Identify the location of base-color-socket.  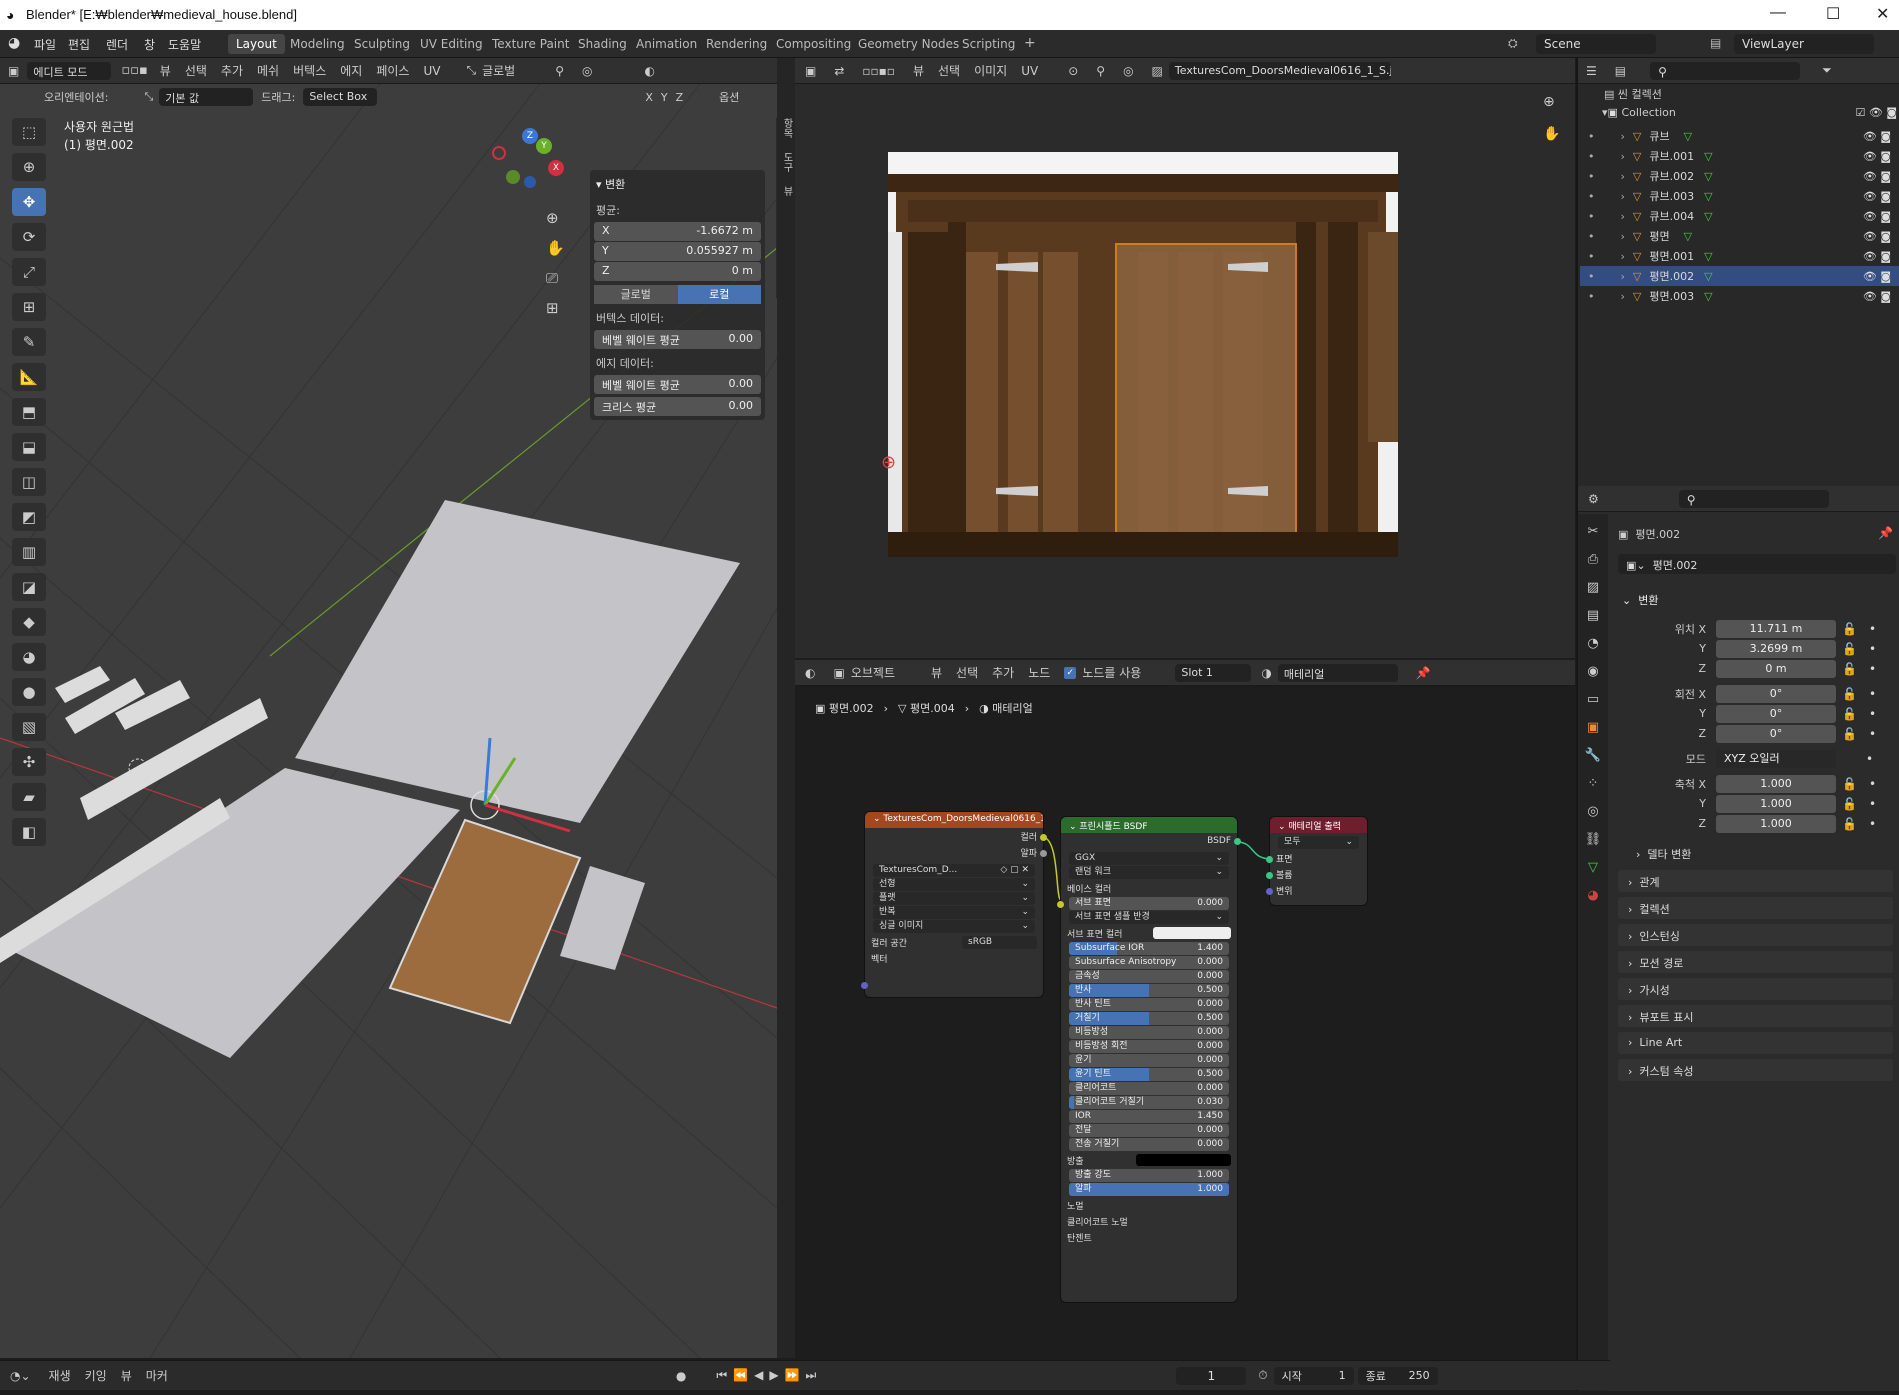
(1060, 904).